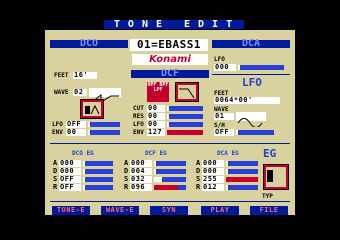  I want to click on eg-type-icon, so click(276, 177).